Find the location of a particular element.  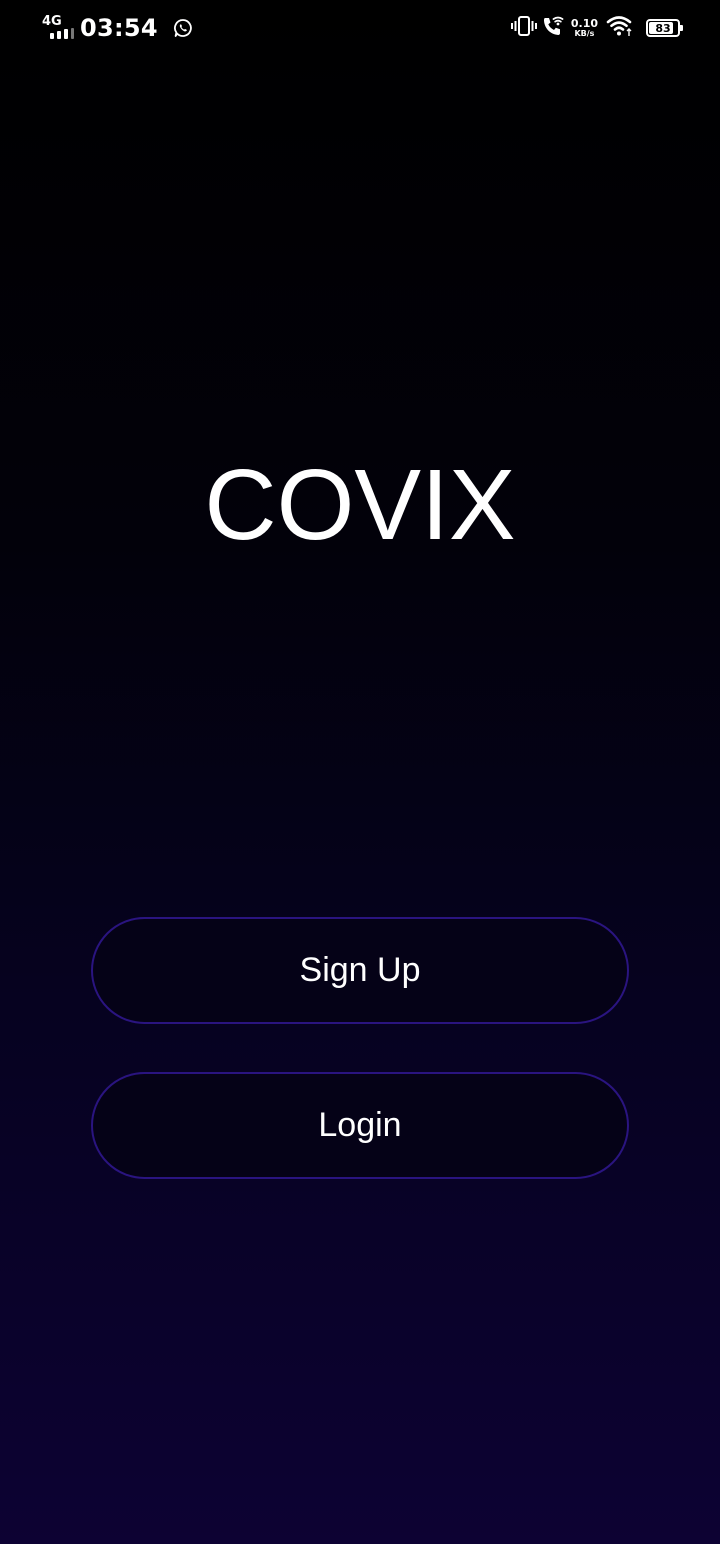

wifi-icon is located at coordinates (620, 28).